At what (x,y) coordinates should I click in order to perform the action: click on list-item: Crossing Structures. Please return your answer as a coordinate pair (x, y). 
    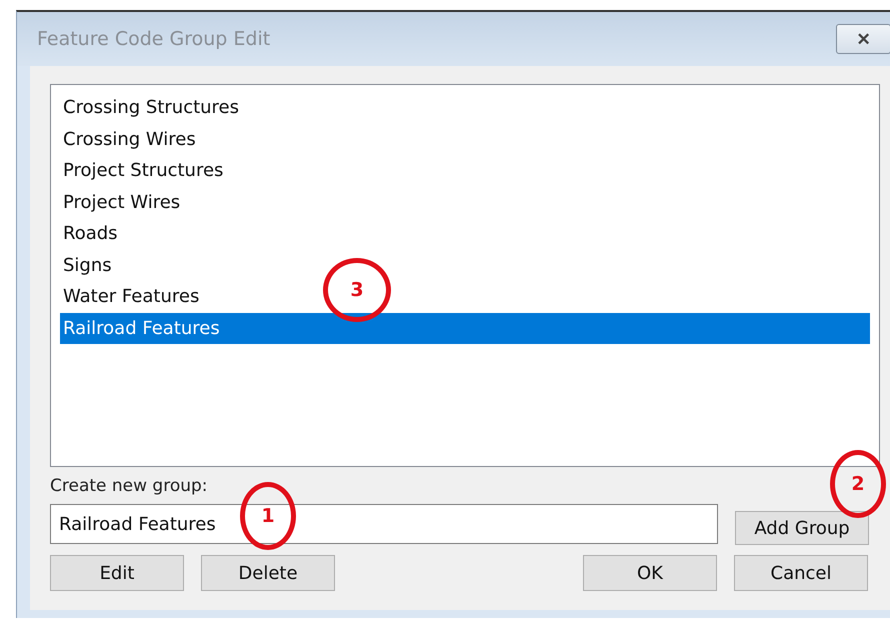
    Looking at the image, I should click on (150, 108).